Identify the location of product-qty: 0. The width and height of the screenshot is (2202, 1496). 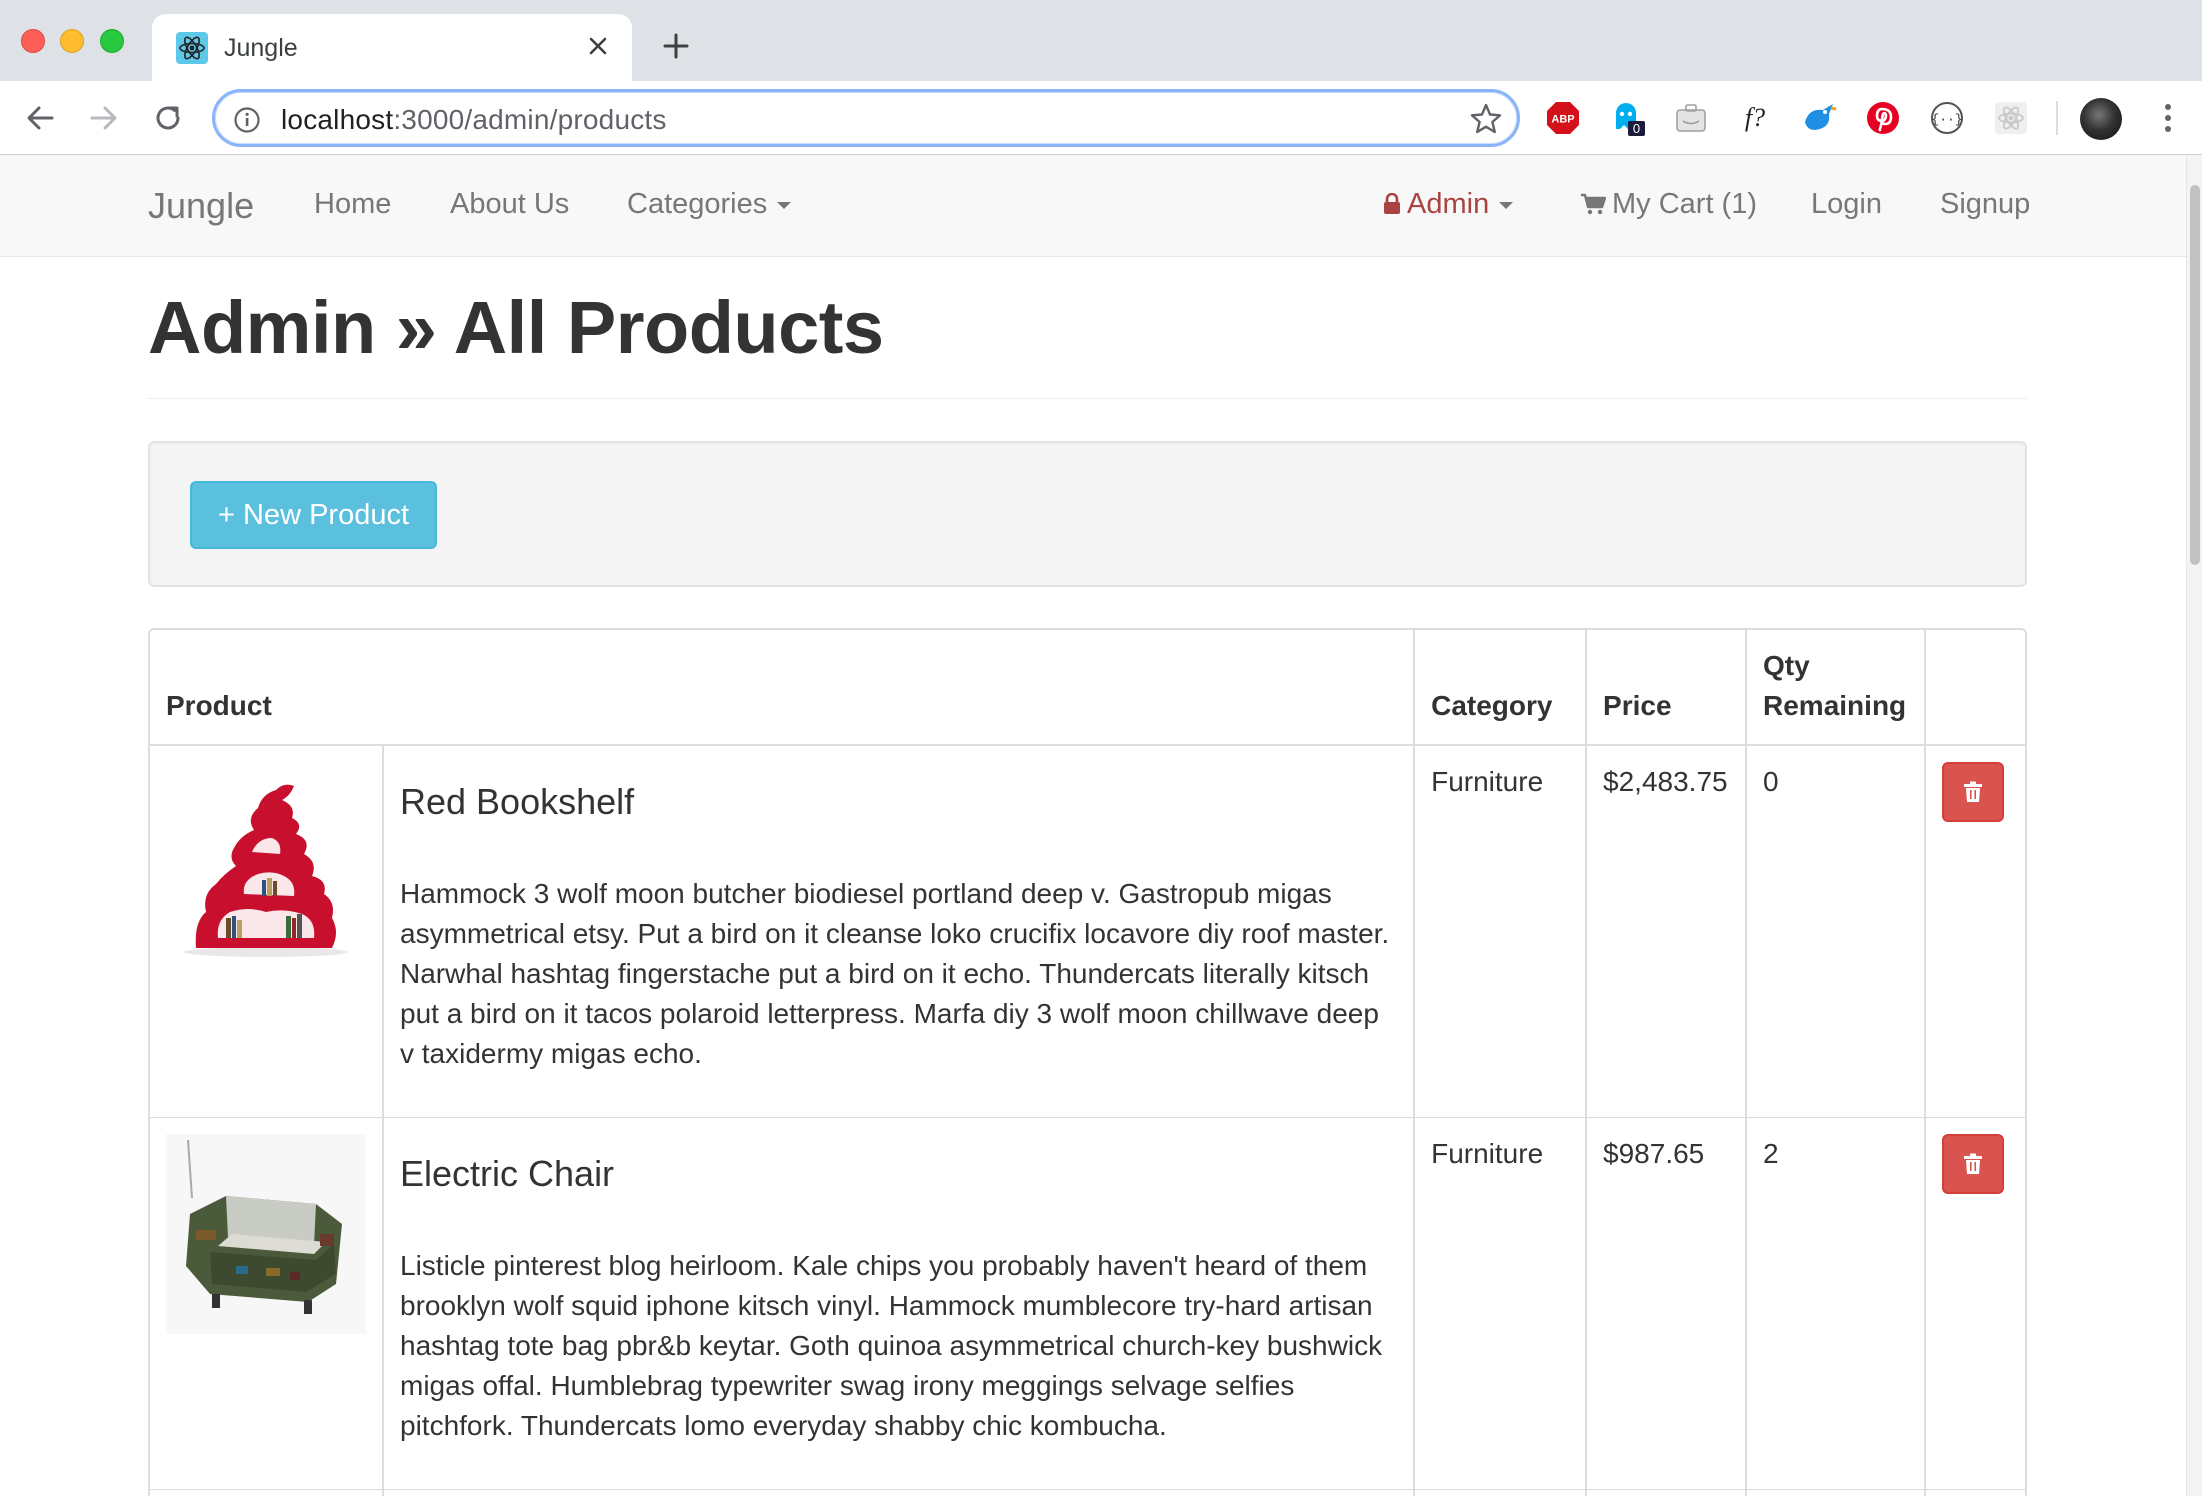
(1835, 930).